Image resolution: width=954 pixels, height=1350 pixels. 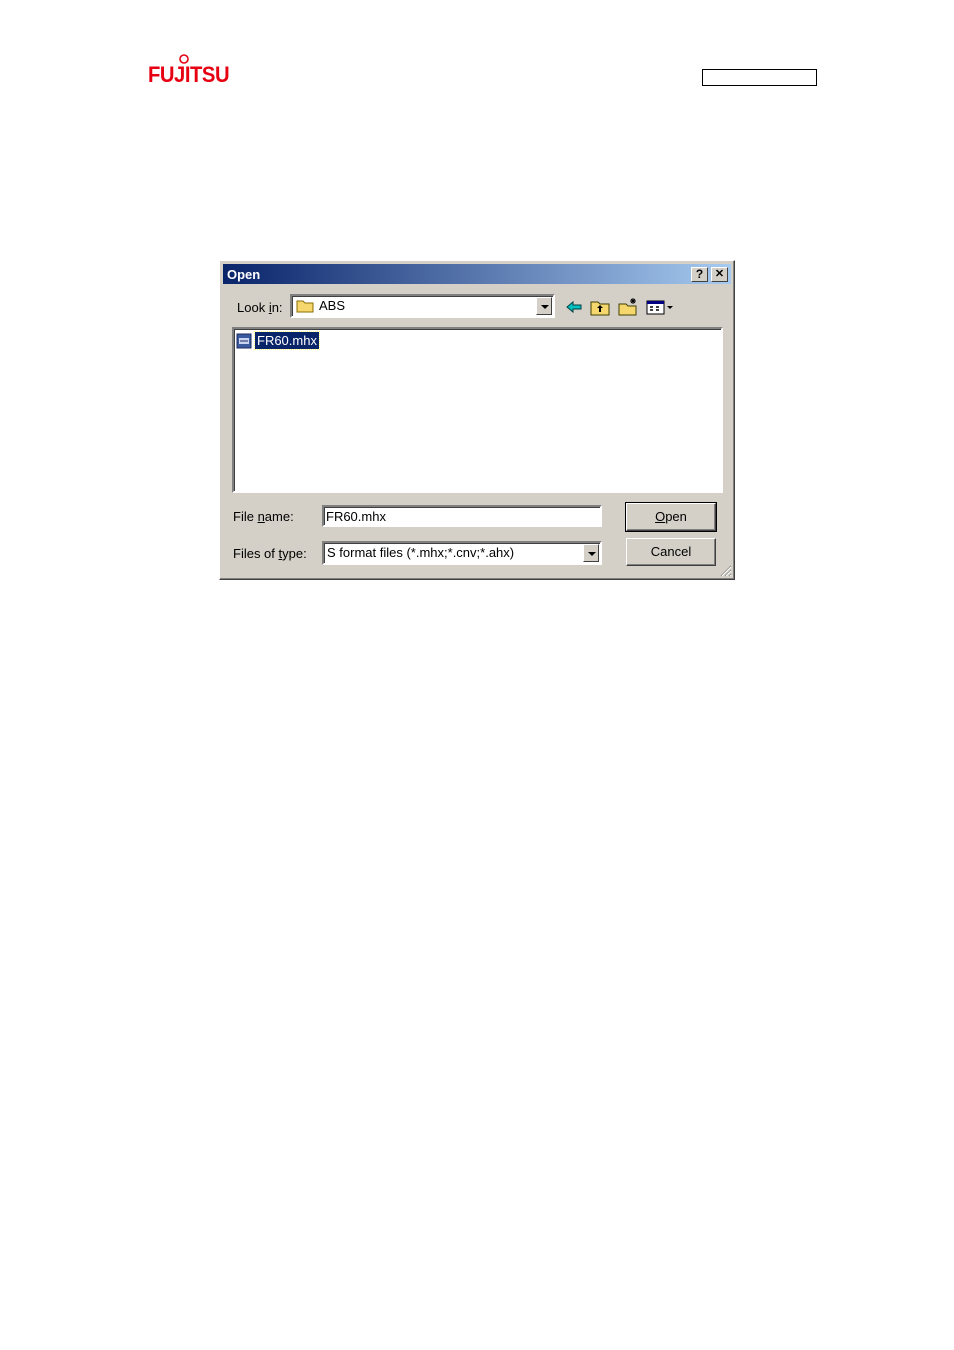 I want to click on file-name-text, so click(x=456, y=516).